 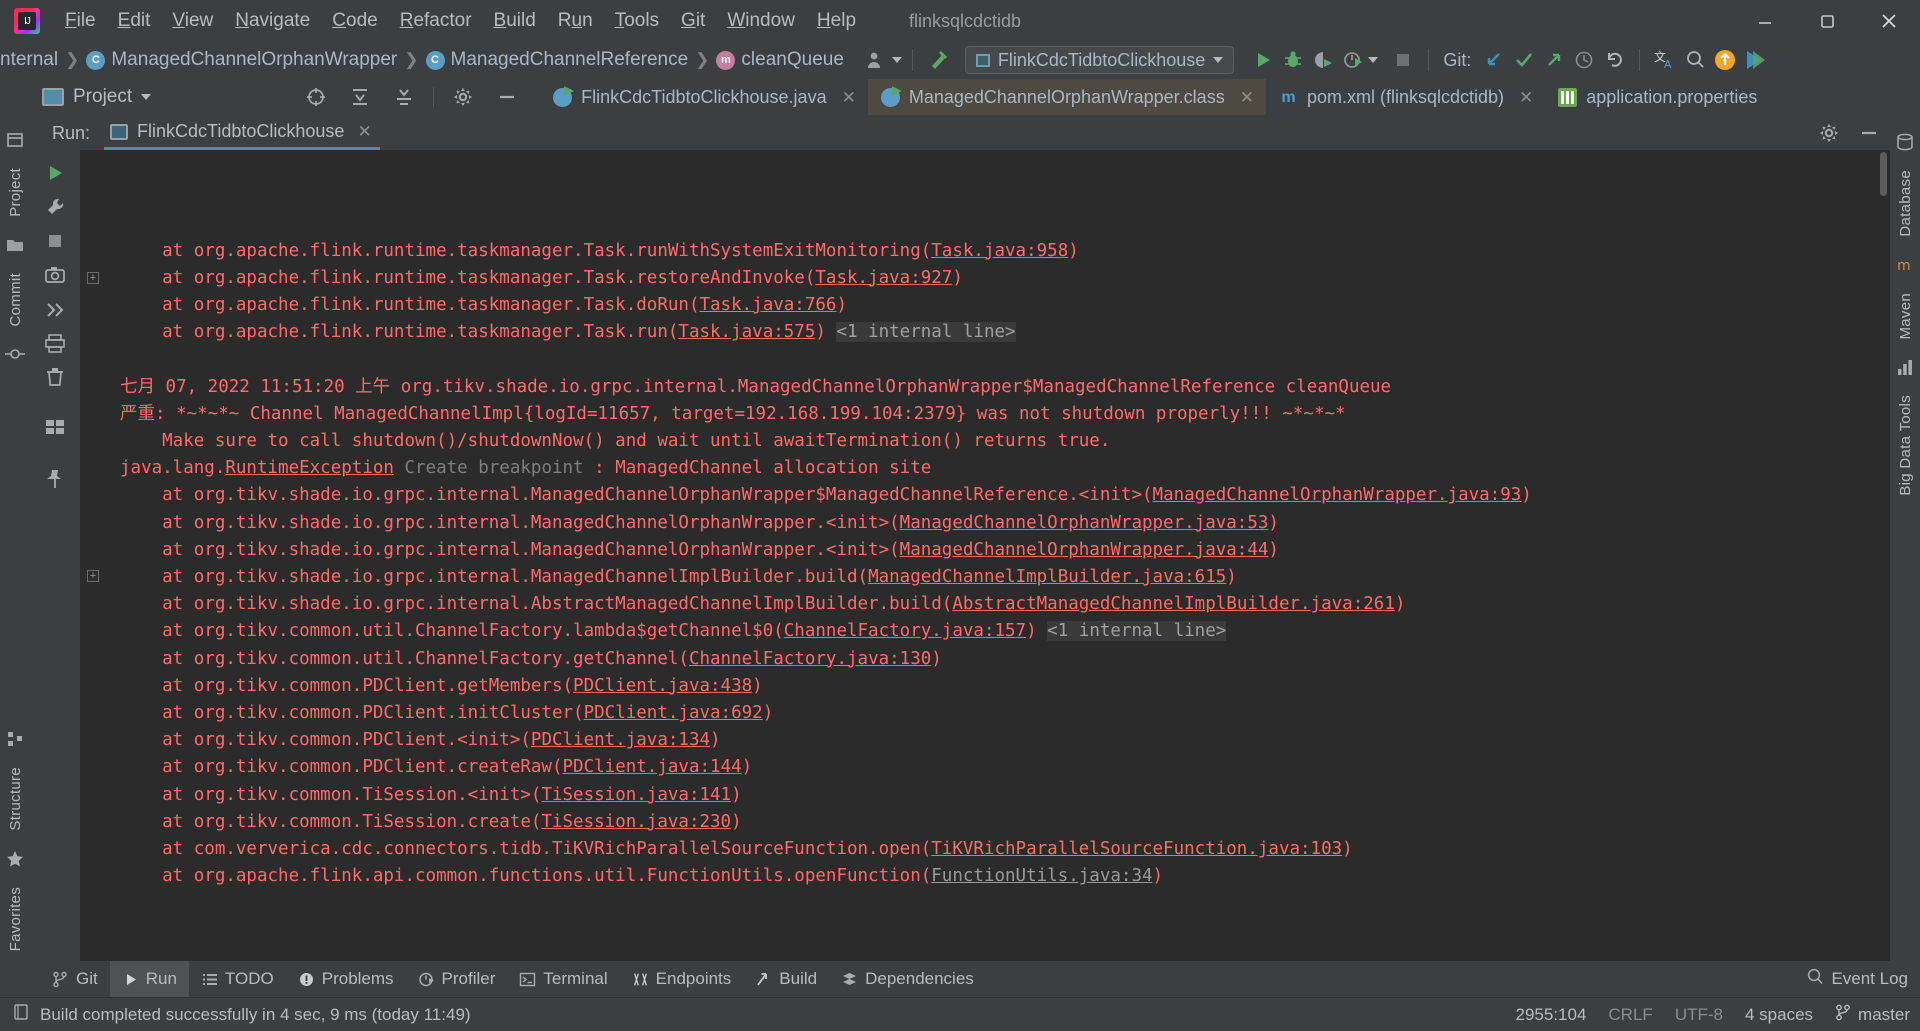 What do you see at coordinates (55, 275) in the screenshot?
I see `camera-icon` at bounding box center [55, 275].